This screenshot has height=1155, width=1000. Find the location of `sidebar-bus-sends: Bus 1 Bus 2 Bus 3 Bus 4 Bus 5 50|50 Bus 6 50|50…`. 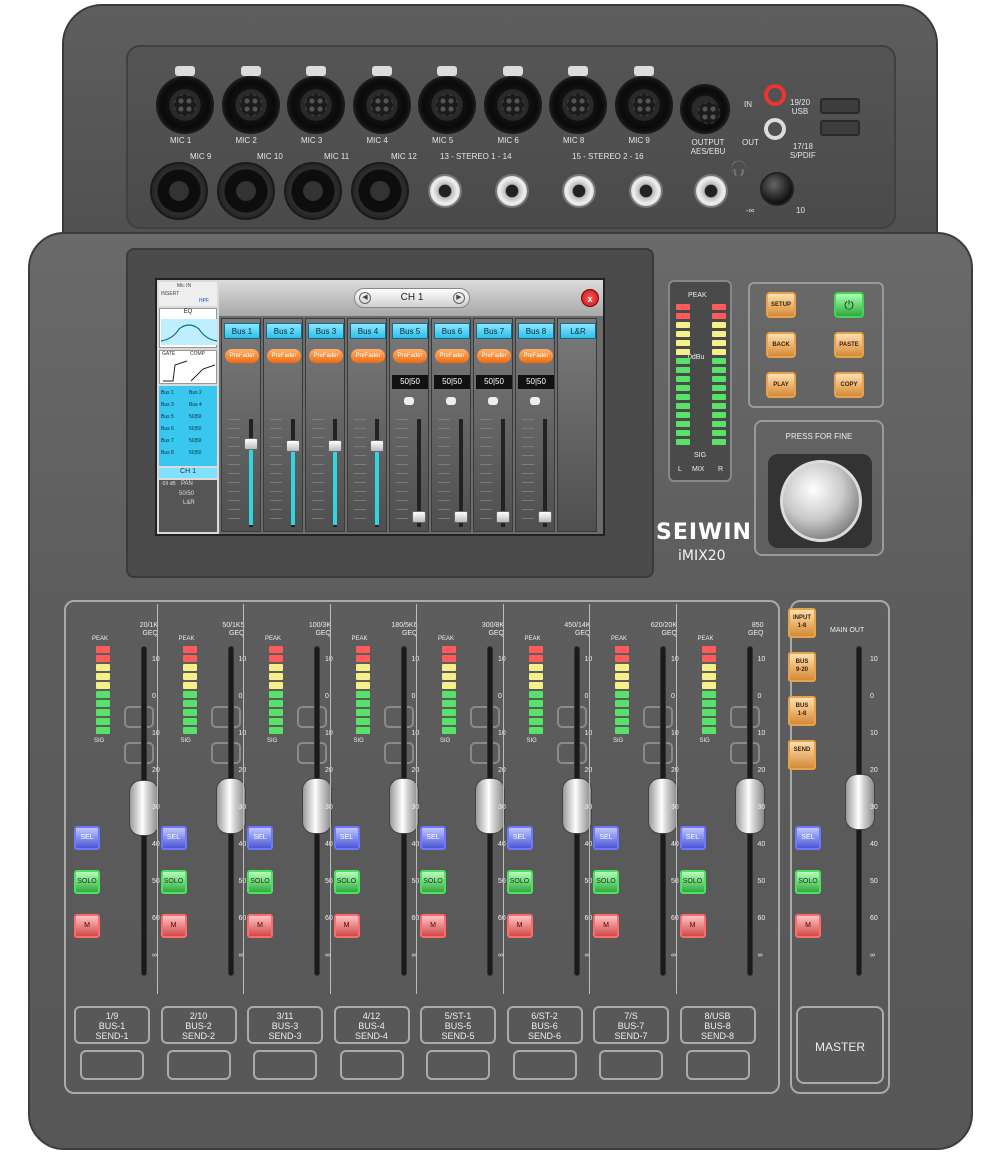

sidebar-bus-sends: Bus 1 Bus 2 Bus 3 Bus 4 Bus 5 50|50 Bus 6 50|50… is located at coordinates (188, 426).